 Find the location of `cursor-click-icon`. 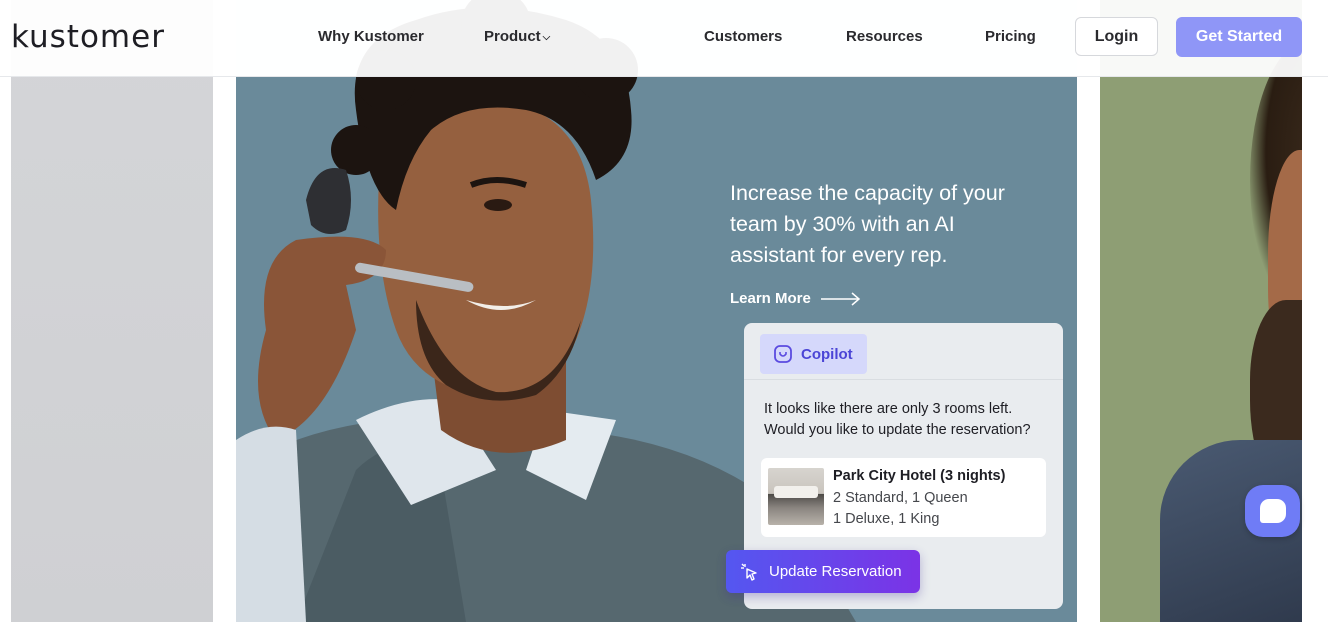

cursor-click-icon is located at coordinates (749, 572).